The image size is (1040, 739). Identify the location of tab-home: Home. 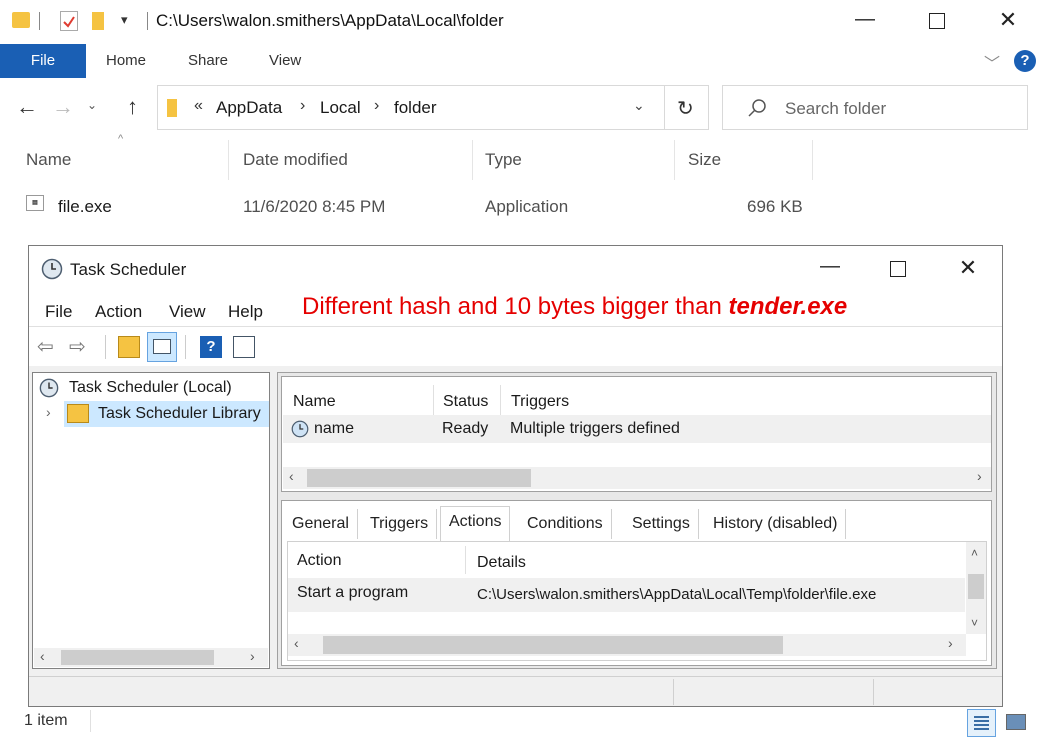
(126, 61).